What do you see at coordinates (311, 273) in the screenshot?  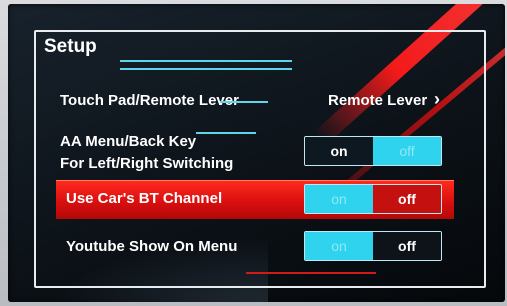 I see `decorative-bottom-line` at bounding box center [311, 273].